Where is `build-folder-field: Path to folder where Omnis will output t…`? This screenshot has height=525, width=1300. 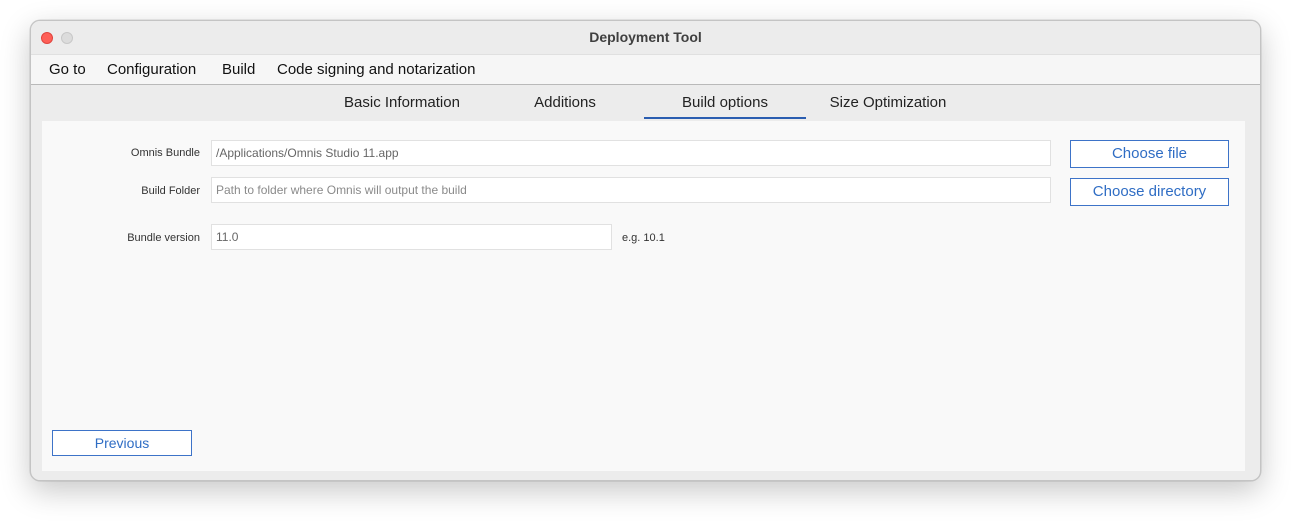
build-folder-field: Path to folder where Omnis will output t… is located at coordinates (631, 190).